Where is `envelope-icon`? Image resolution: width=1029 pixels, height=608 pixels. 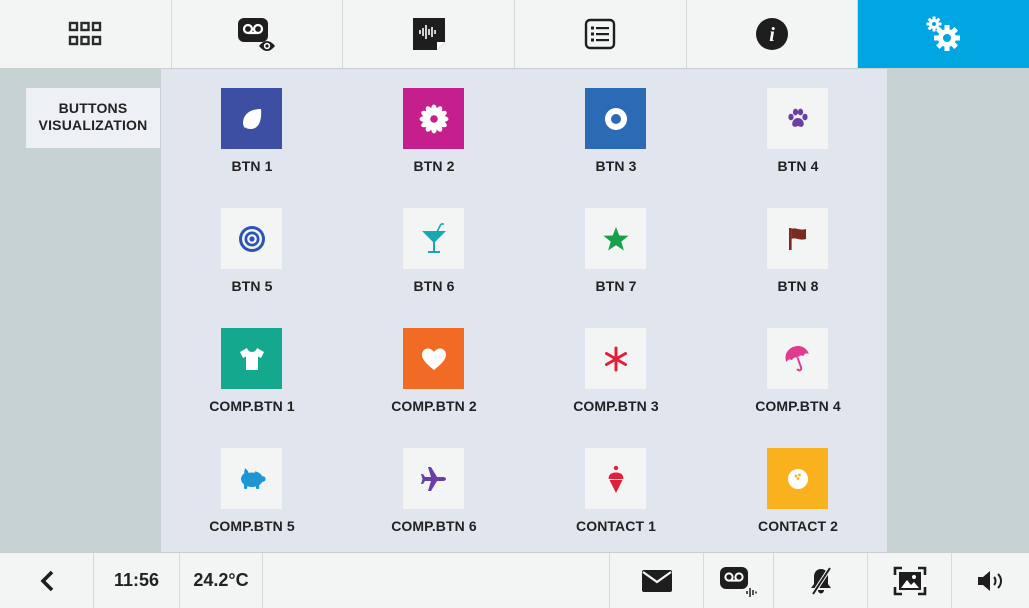 envelope-icon is located at coordinates (656, 580).